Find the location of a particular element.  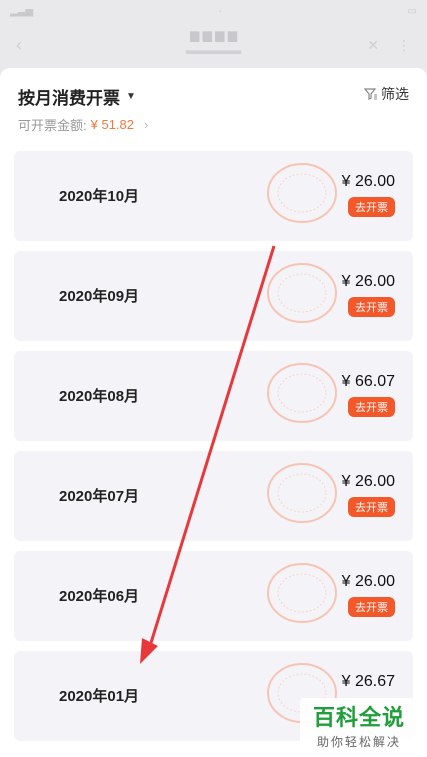

month-card: 2020年08月 ¥ 66.07 去开票 is located at coordinates (213, 396).